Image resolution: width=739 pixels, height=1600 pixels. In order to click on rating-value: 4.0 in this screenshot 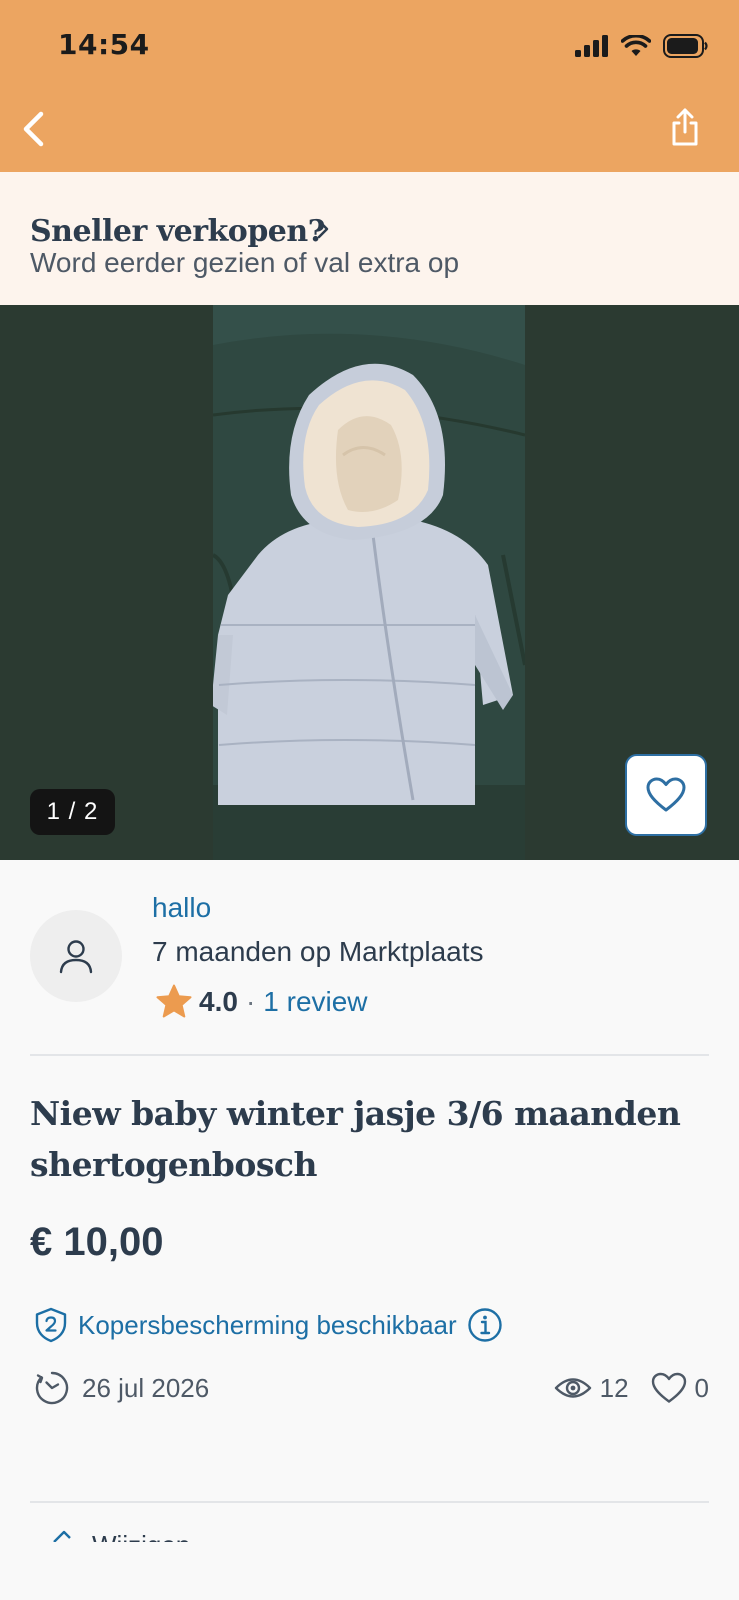, I will do `click(218, 1001)`.